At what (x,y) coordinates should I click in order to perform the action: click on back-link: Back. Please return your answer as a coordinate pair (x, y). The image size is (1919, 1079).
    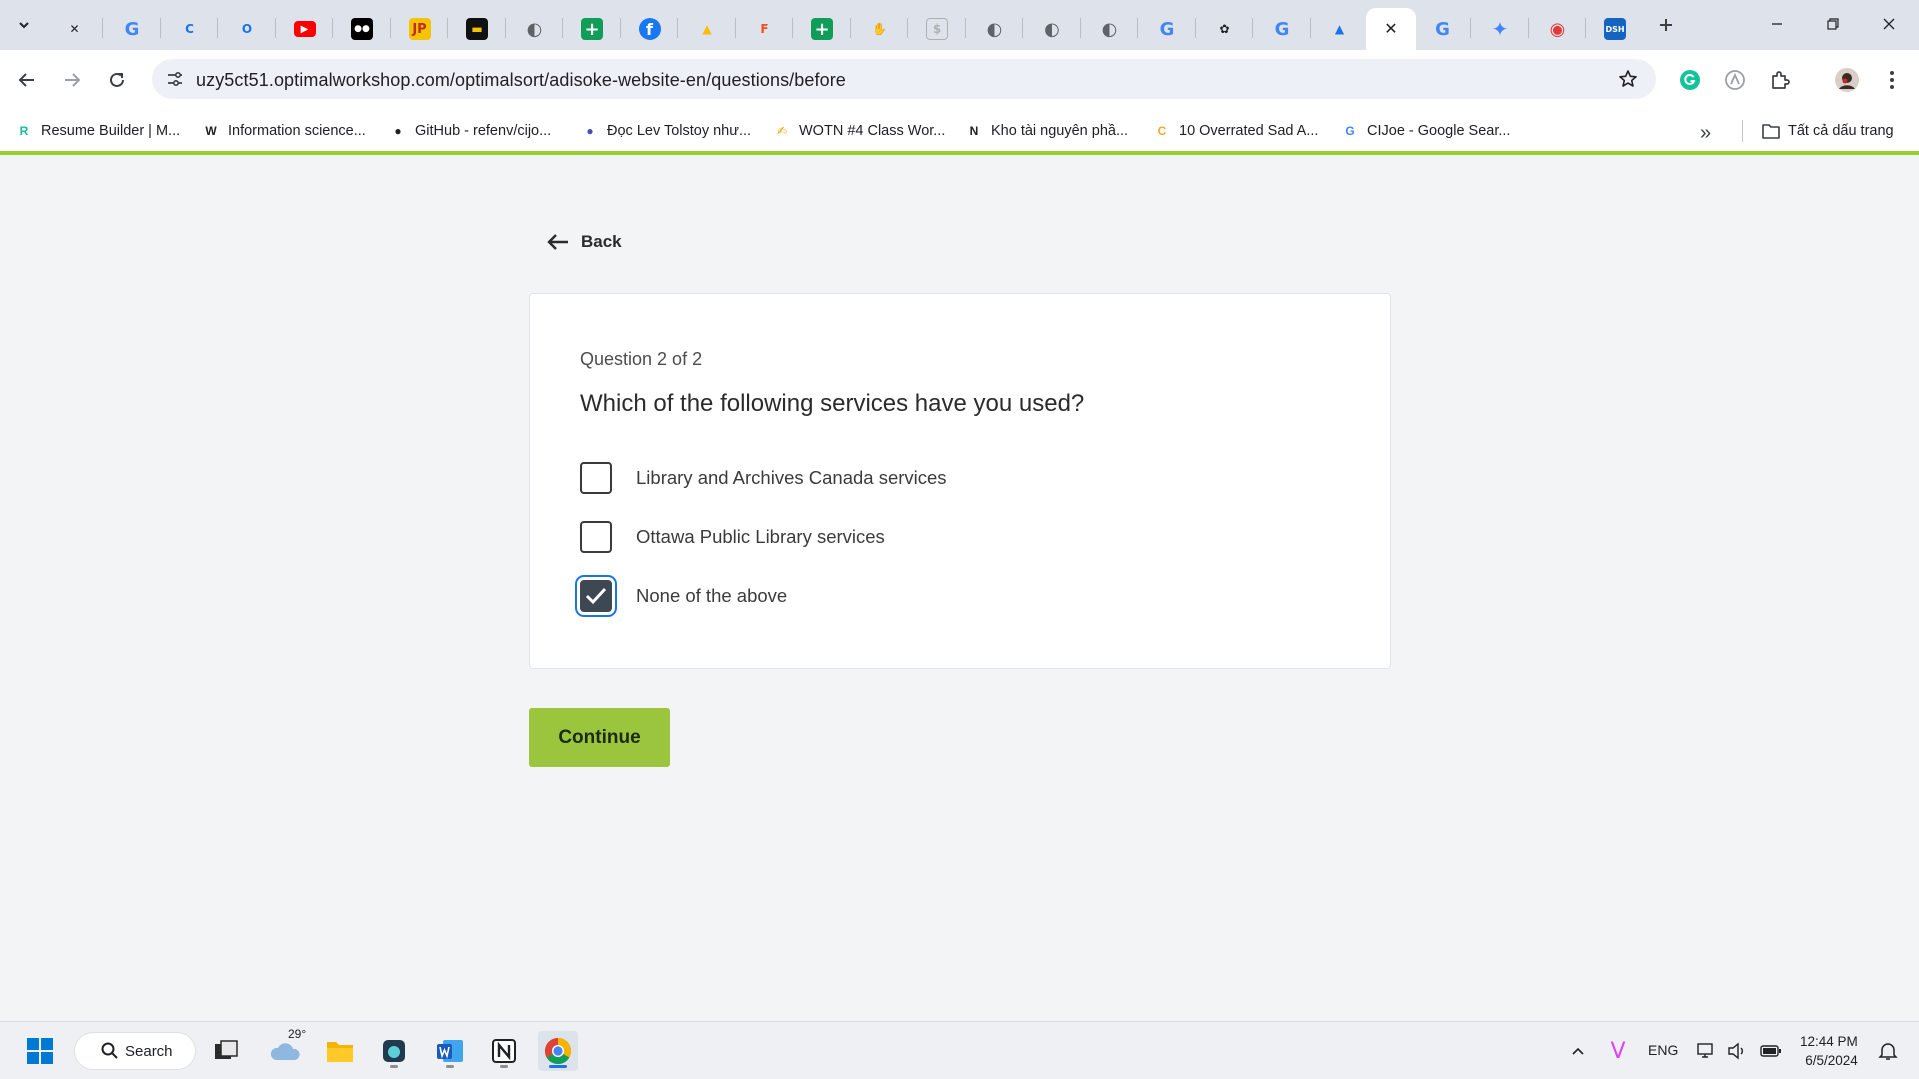
    Looking at the image, I should click on (583, 242).